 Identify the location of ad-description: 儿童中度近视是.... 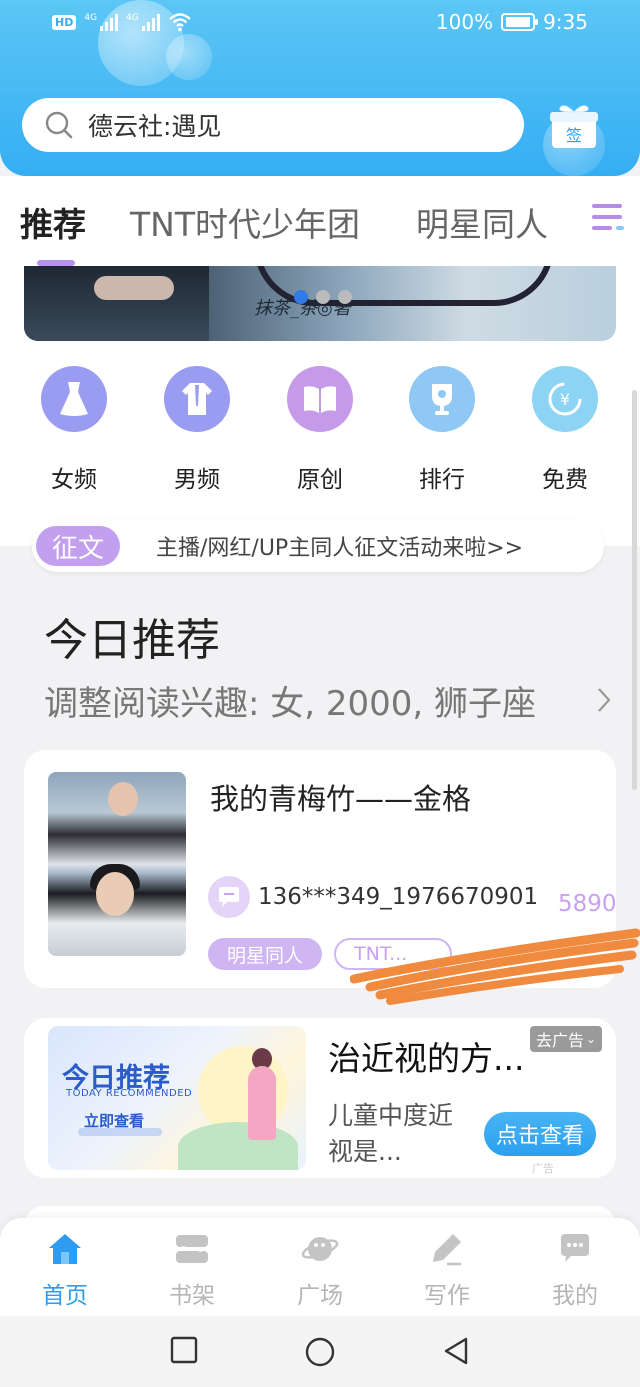
(391, 1133).